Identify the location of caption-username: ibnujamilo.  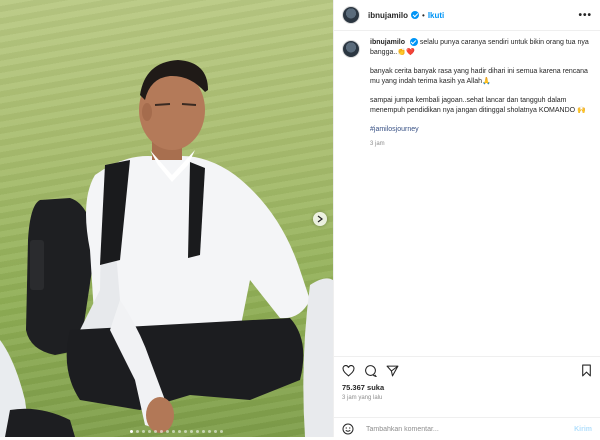
(387, 42).